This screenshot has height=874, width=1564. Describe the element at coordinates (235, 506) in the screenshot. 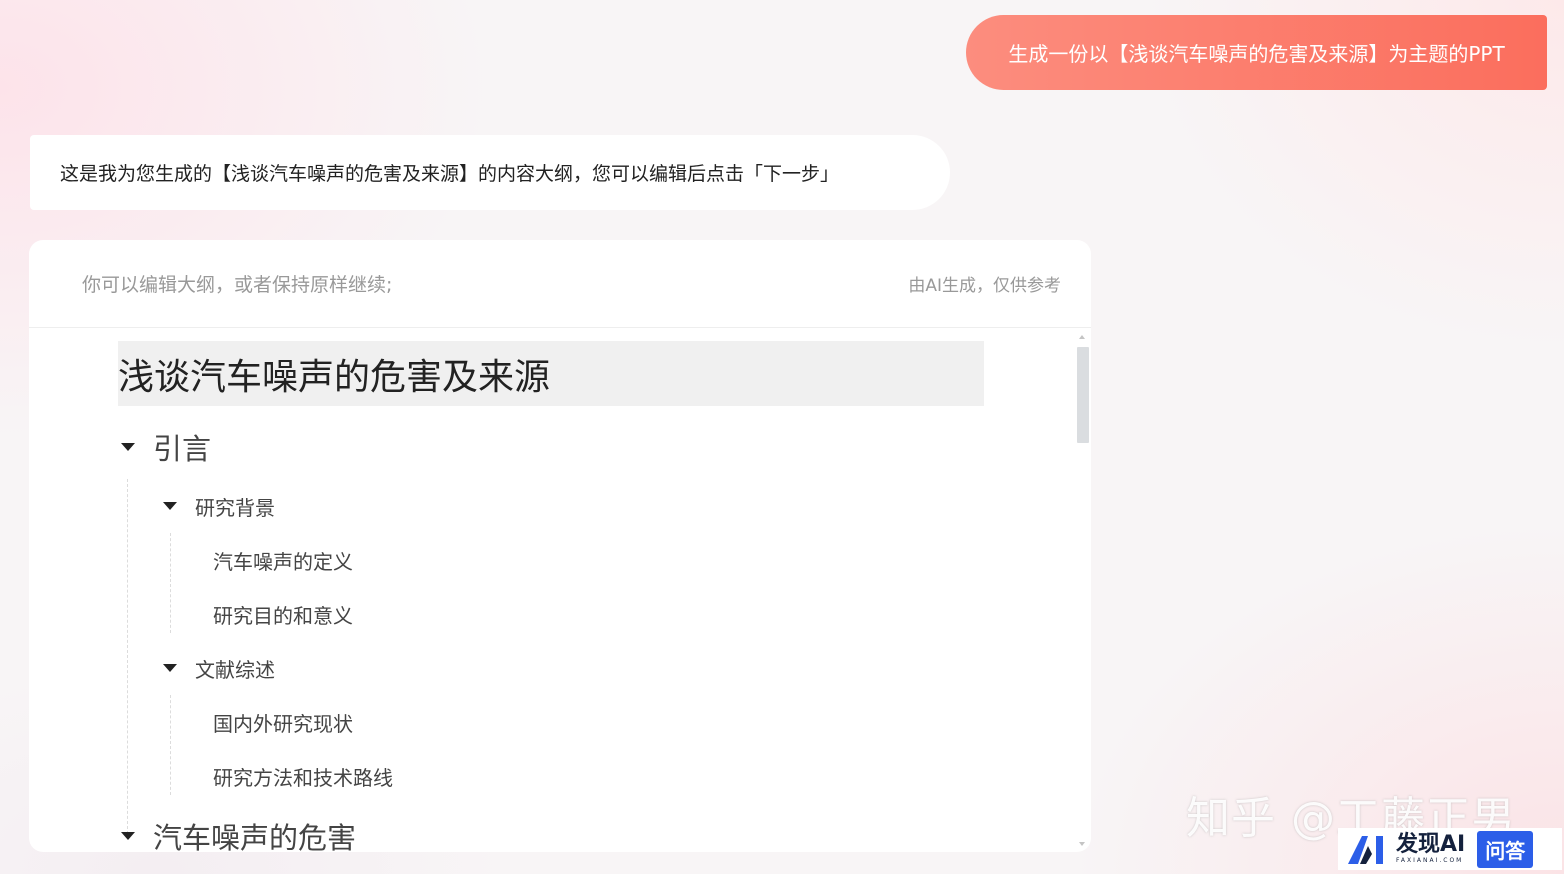

I see `subsection-label: 研究背景` at that location.